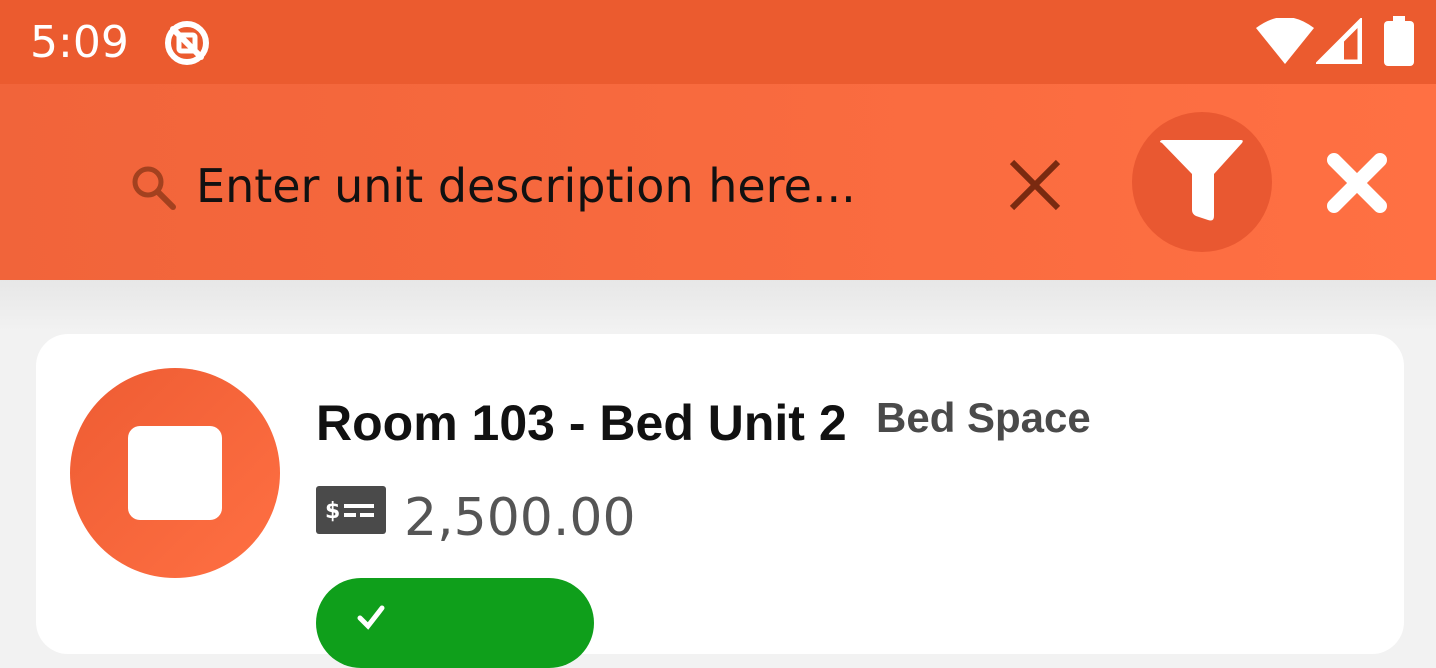 This screenshot has height=668, width=1436. I want to click on status-time: 5:09, so click(79, 42).